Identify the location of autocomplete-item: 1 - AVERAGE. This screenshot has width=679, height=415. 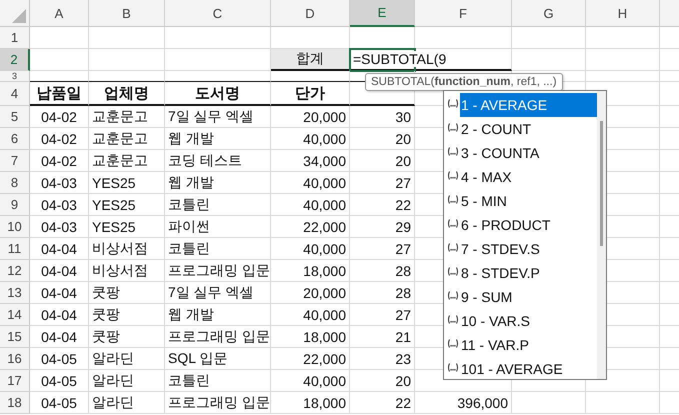
(528, 105).